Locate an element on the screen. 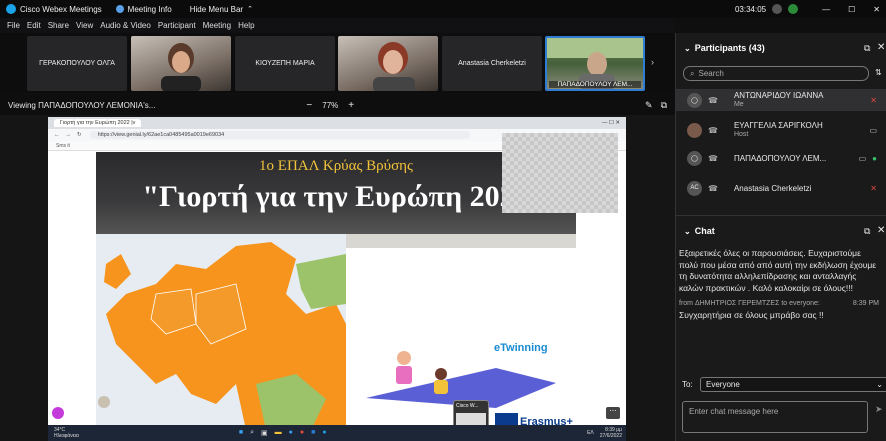  participant-row: ◯ ☎ ΑΝΤΩΝΑΡΙΔΟΥ ΙΩΑΝΝΑ Me ✕ is located at coordinates (781, 100).